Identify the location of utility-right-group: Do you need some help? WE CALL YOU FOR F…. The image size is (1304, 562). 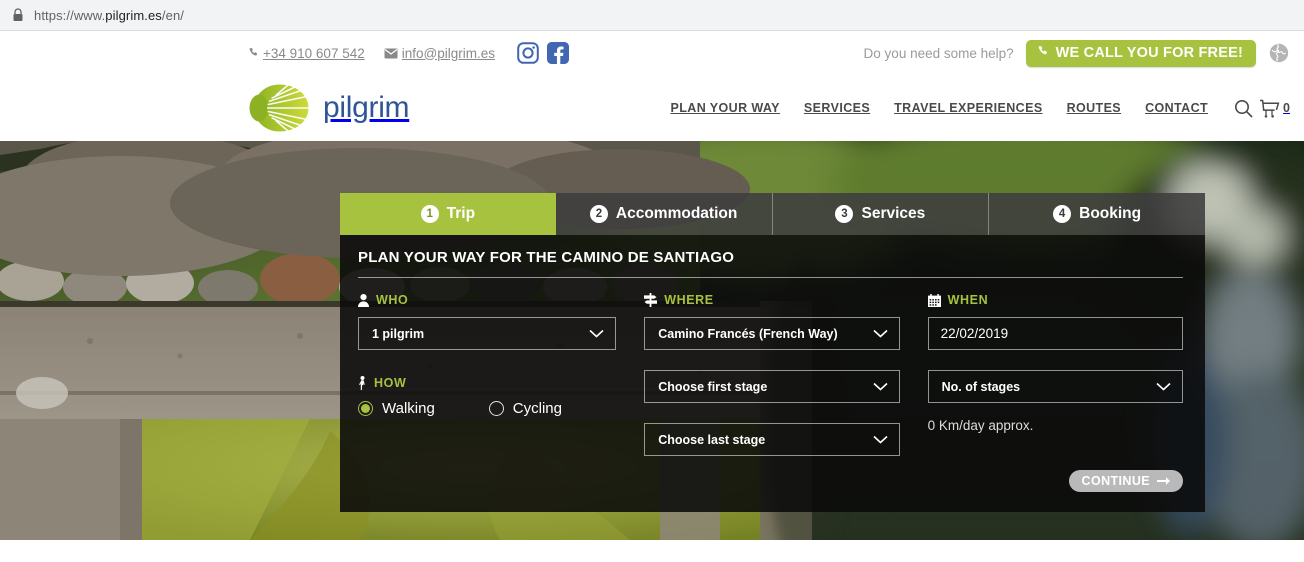
(1077, 53).